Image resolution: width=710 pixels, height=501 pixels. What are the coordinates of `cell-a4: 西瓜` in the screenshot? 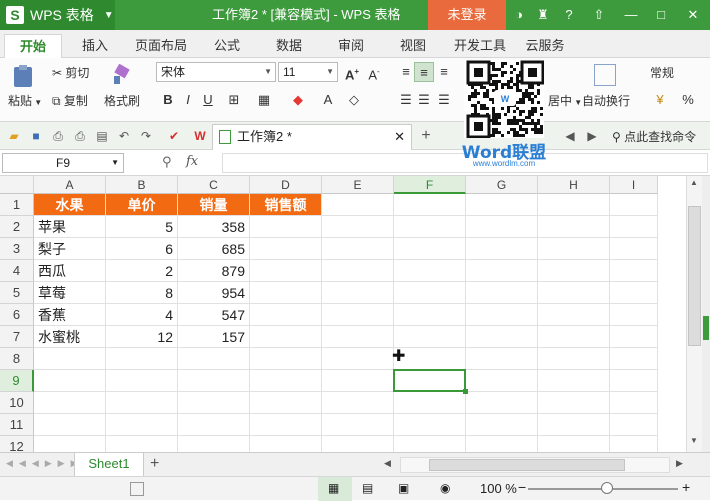 It's located at (70, 271).